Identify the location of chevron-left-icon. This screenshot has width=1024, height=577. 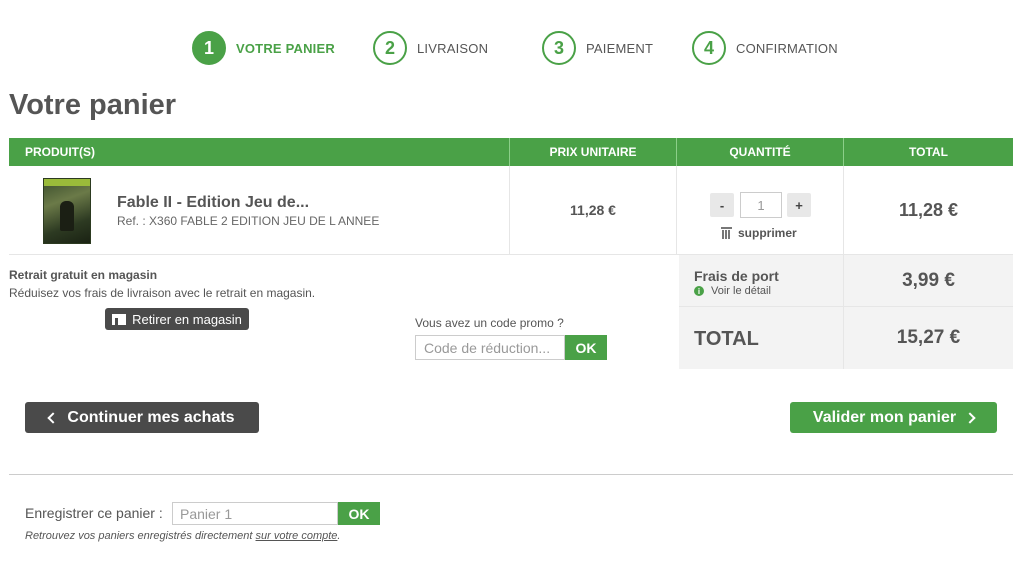
(53, 417).